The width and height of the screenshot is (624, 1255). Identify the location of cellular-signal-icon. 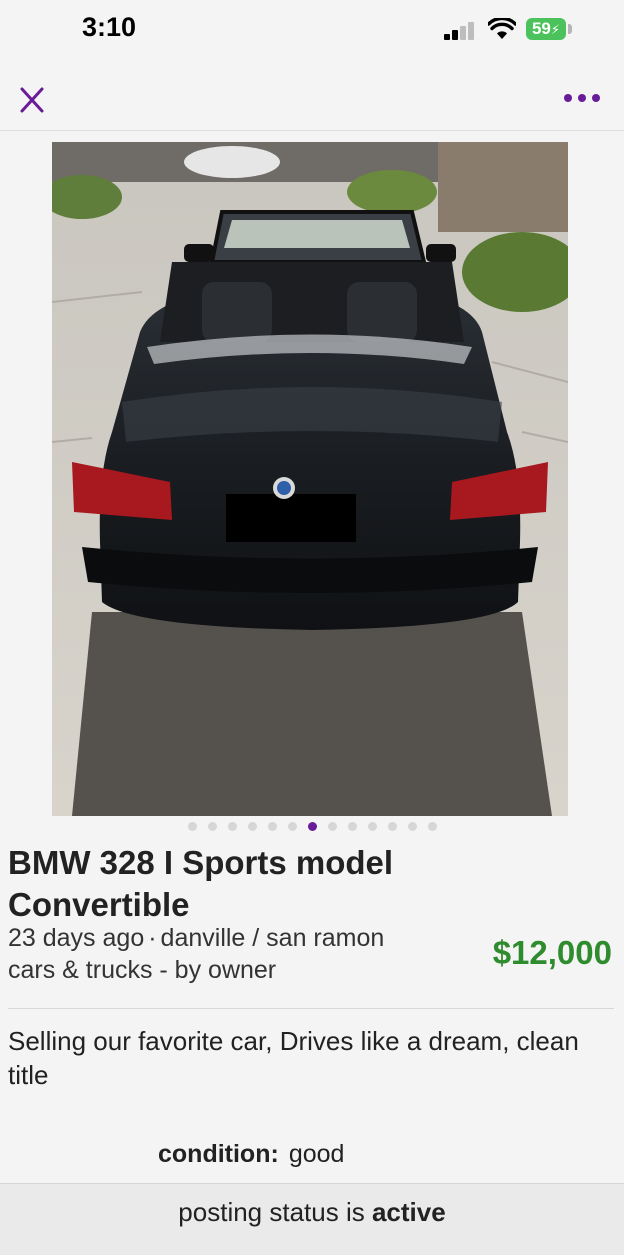
(461, 30).